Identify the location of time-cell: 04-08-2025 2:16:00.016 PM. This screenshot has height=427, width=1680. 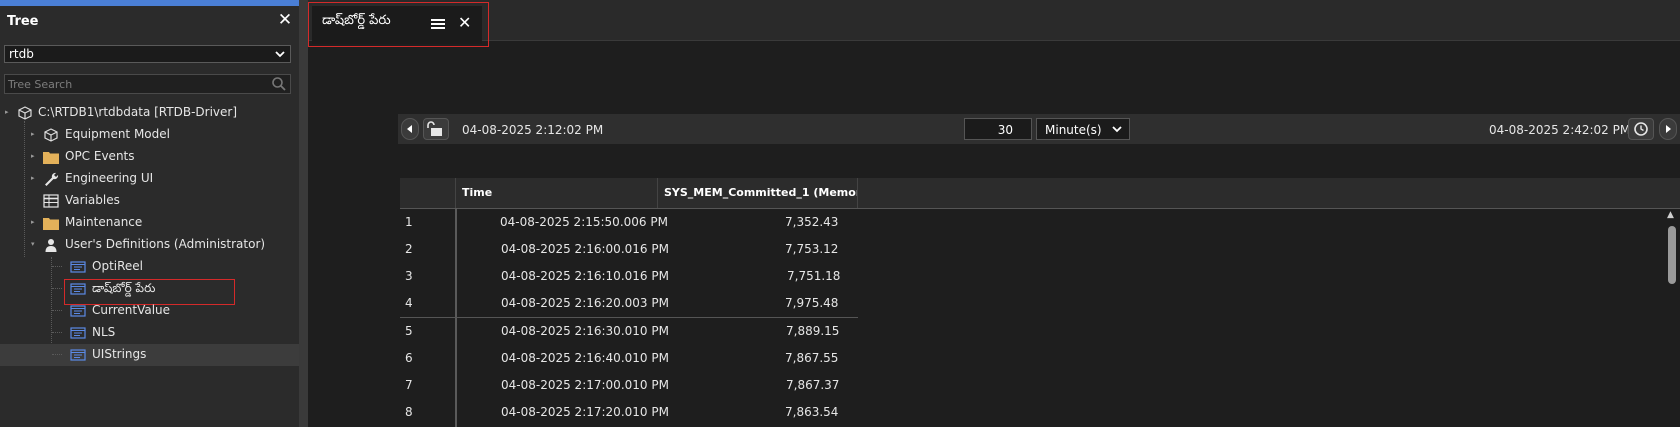
(585, 249).